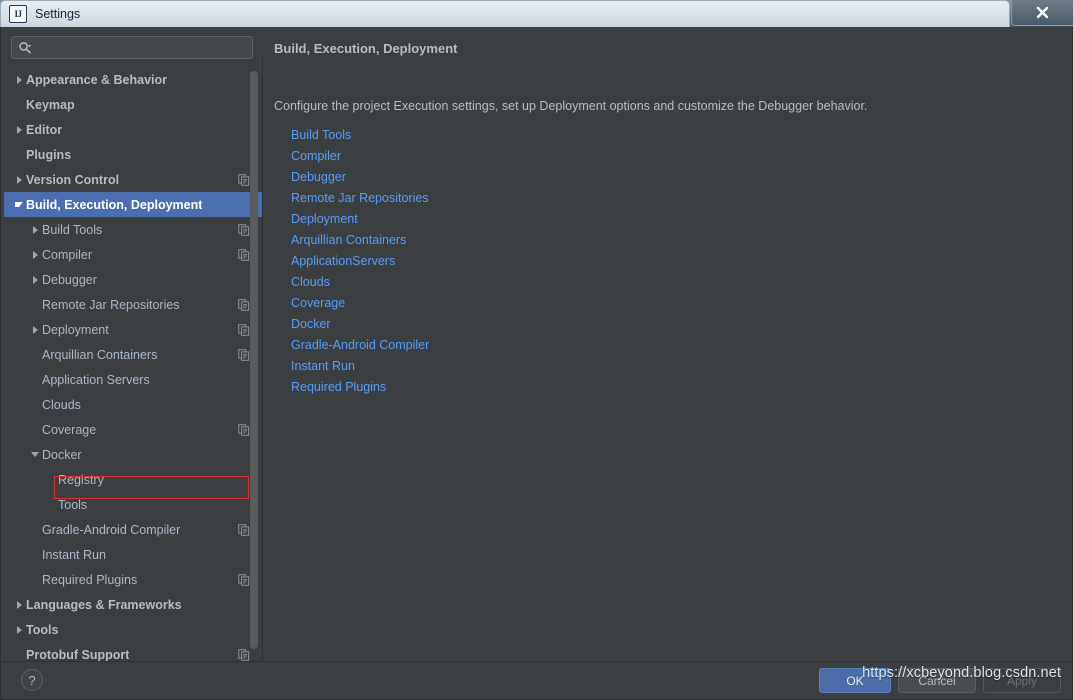 The width and height of the screenshot is (1073, 700). I want to click on sidebar-item-label: Deployment, so click(75, 329).